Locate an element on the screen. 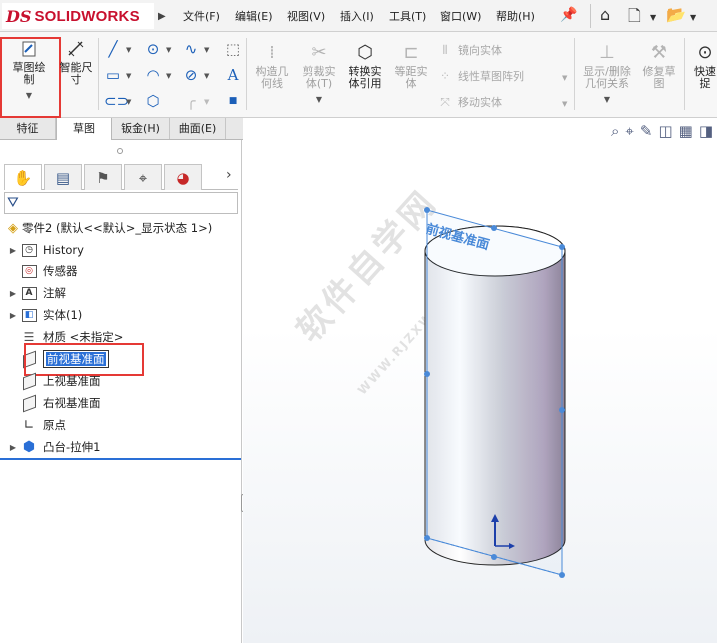  slot-icon: ⊂⊃ is located at coordinates (116, 101).